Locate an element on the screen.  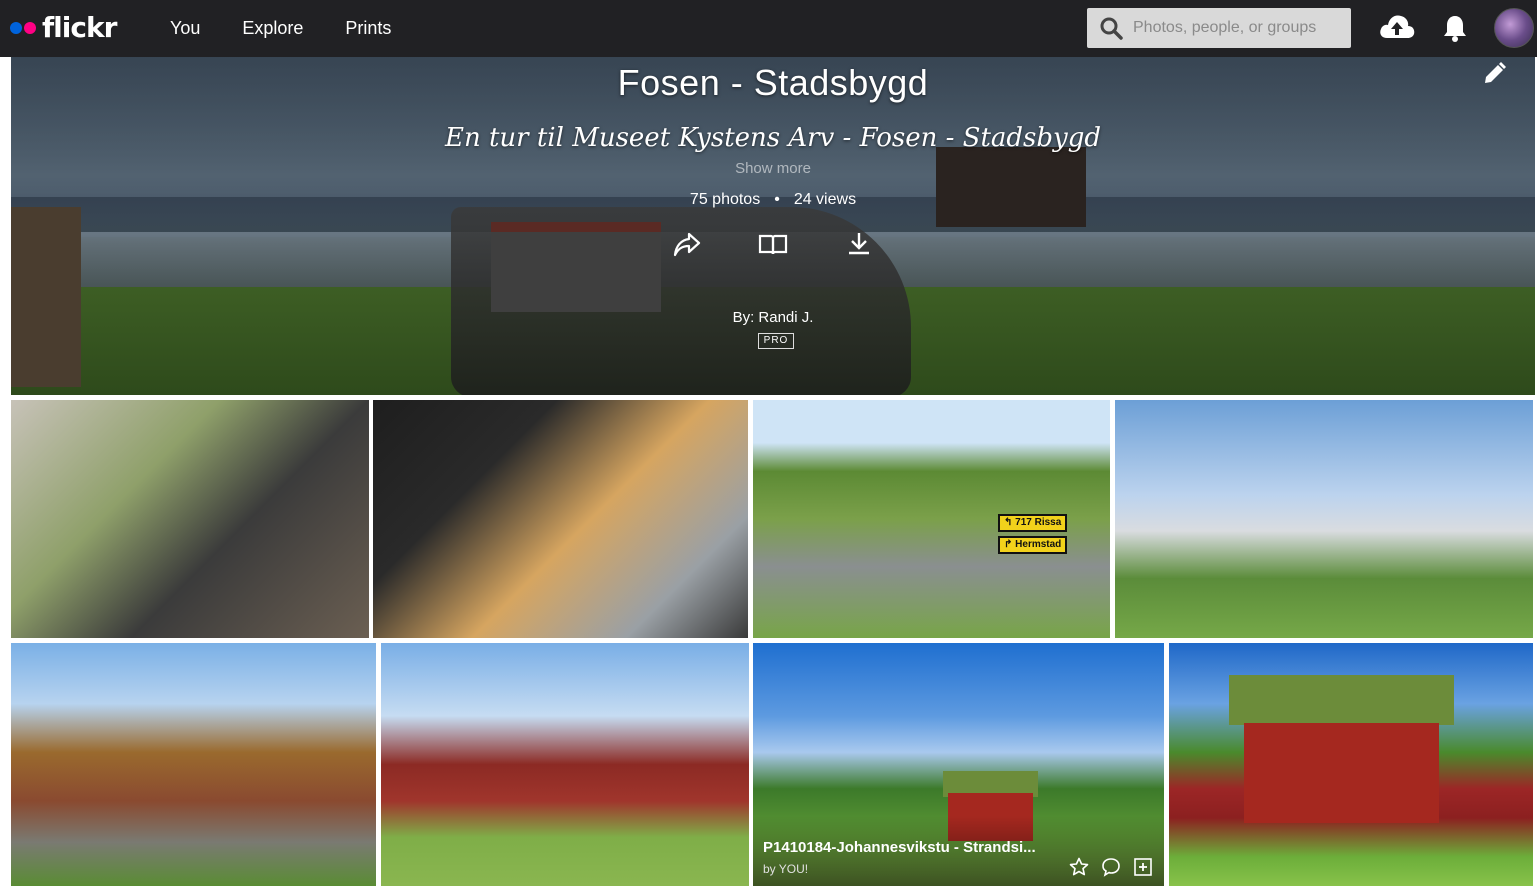
view-count: 24 views is located at coordinates (825, 199).